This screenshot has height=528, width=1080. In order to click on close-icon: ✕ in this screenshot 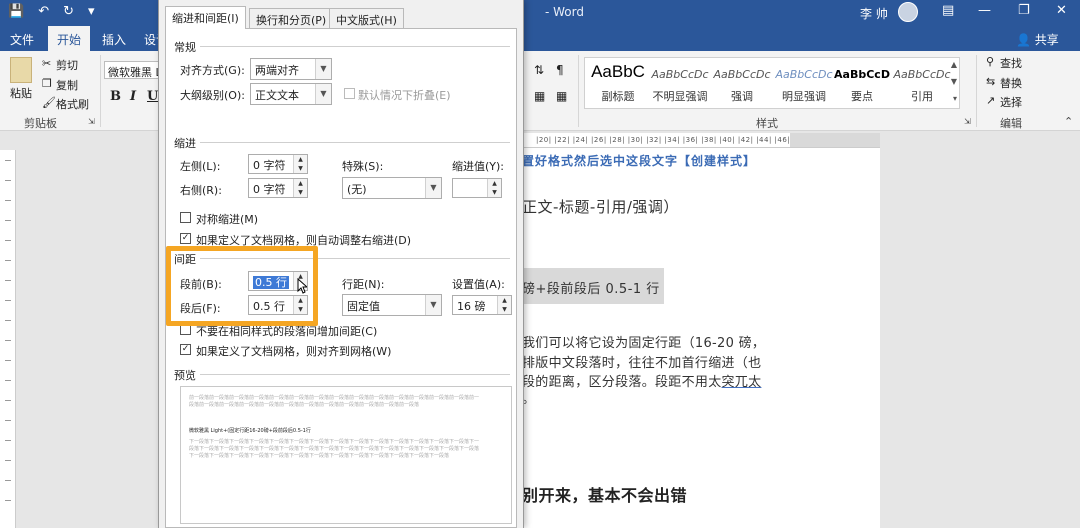, I will do `click(1061, 10)`.